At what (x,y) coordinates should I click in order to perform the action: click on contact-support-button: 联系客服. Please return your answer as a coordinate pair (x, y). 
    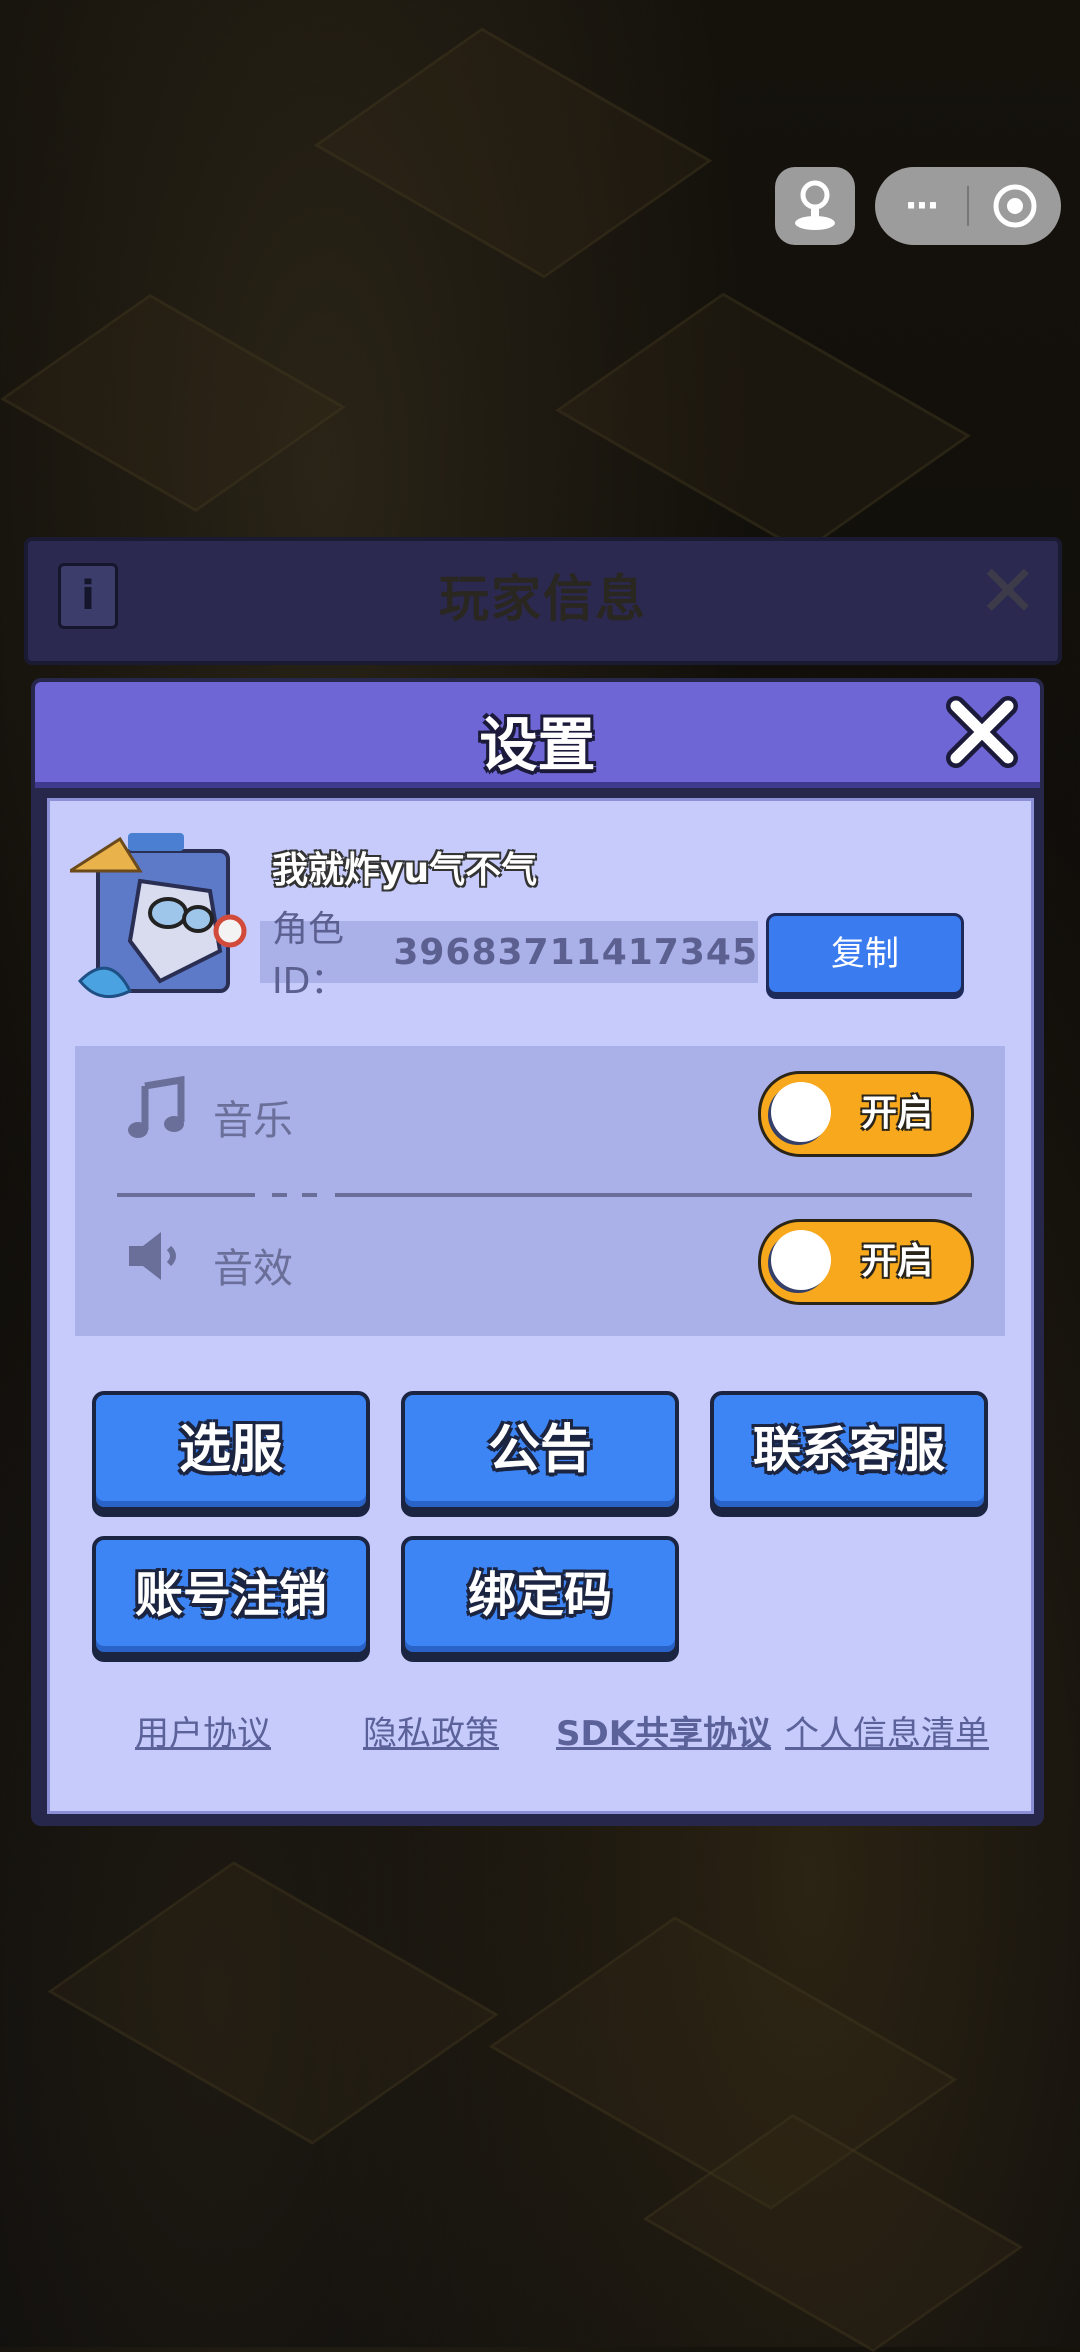
    Looking at the image, I should click on (849, 1451).